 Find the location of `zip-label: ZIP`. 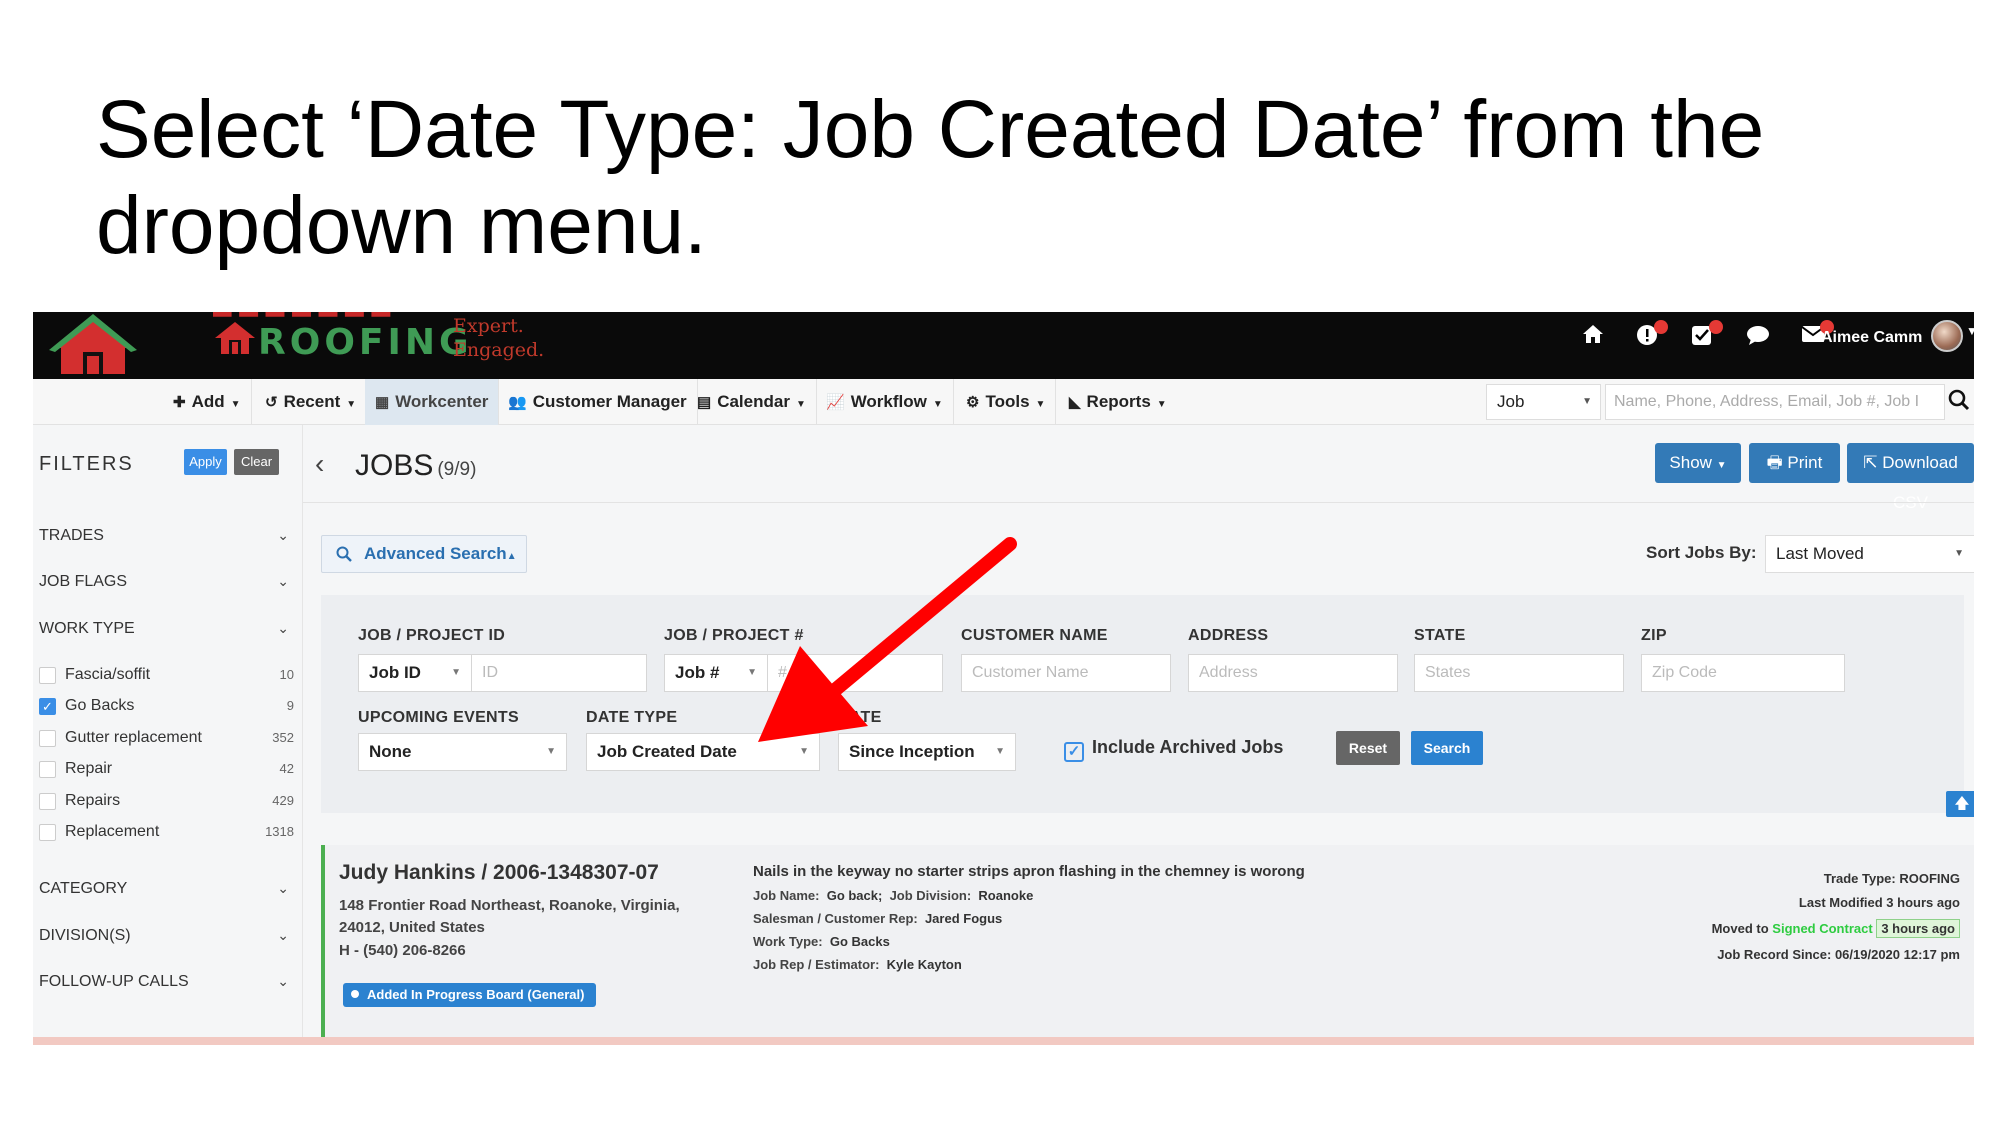

zip-label: ZIP is located at coordinates (1654, 635).